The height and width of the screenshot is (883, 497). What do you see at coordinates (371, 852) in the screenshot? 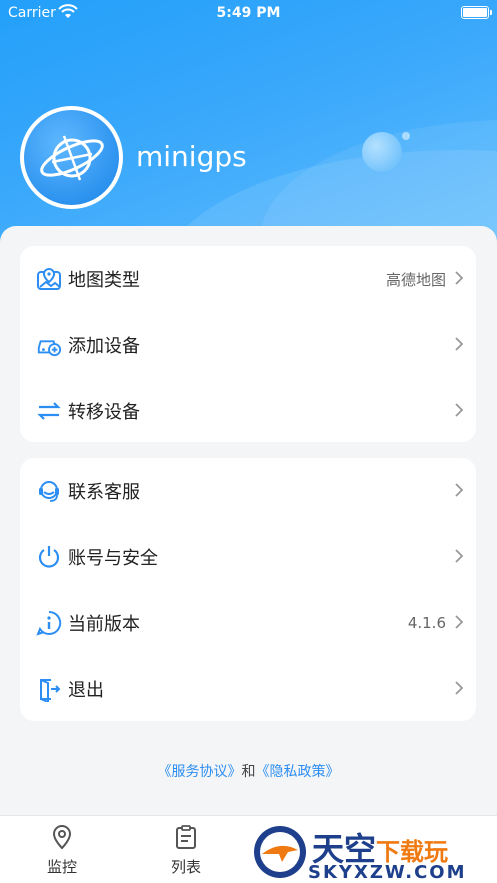
I see `watermark-overlay: 天空下载玩 SKYXZW.COM` at bounding box center [371, 852].